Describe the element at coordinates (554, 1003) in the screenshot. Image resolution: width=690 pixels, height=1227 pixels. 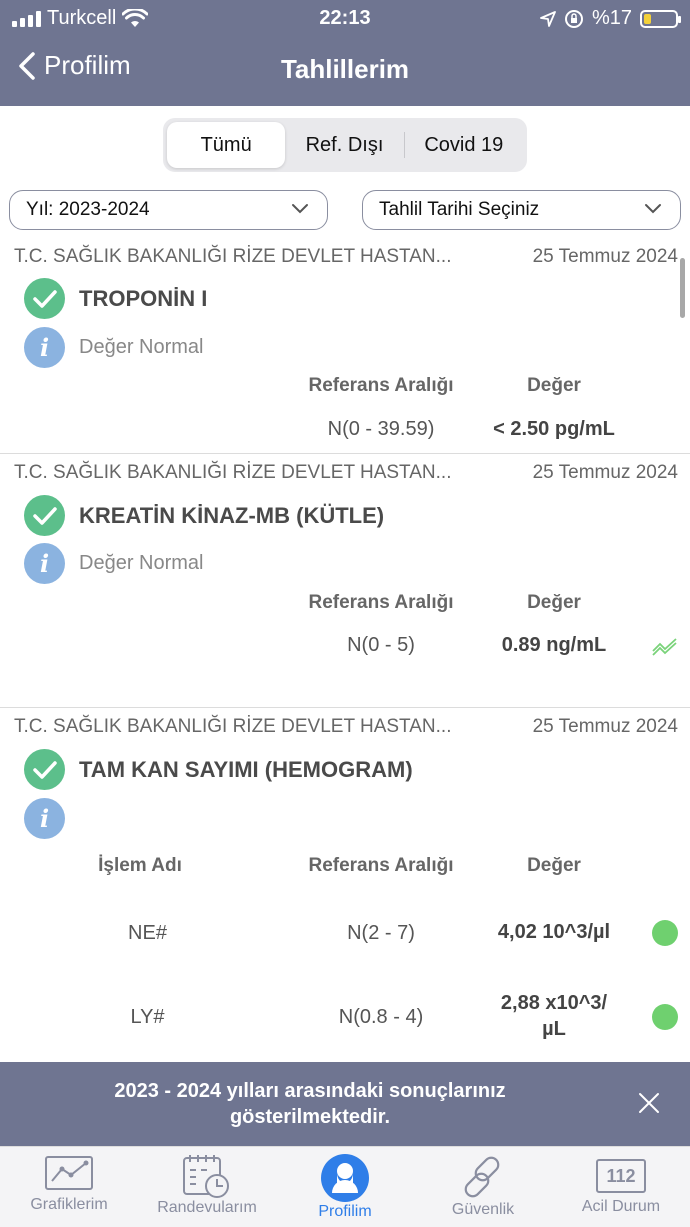
I see `result-value-line1: 2,88 x10^3/` at that location.